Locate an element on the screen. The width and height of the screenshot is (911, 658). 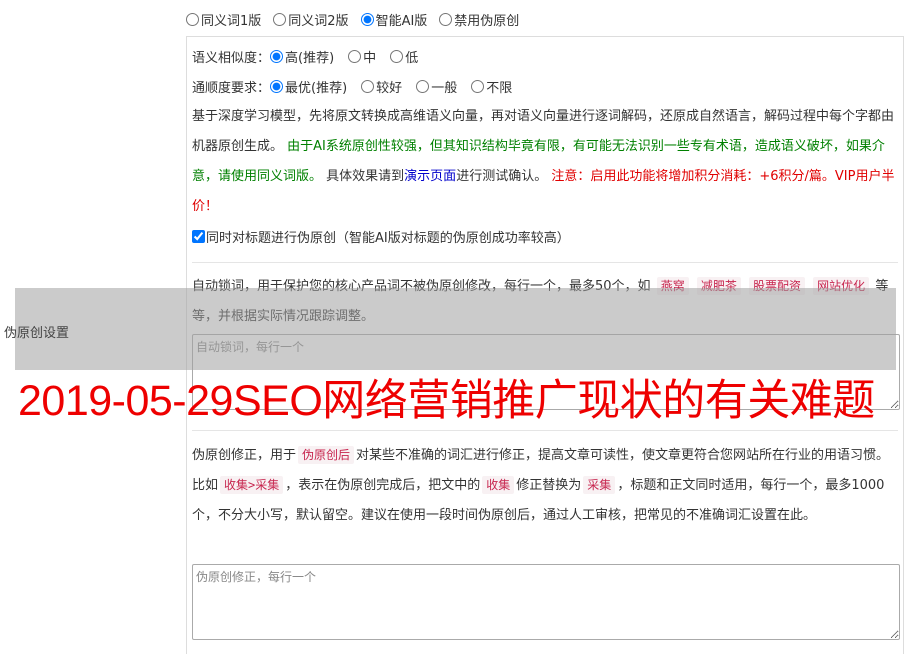
mode-option-label: 智能AI版 is located at coordinates (401, 21).